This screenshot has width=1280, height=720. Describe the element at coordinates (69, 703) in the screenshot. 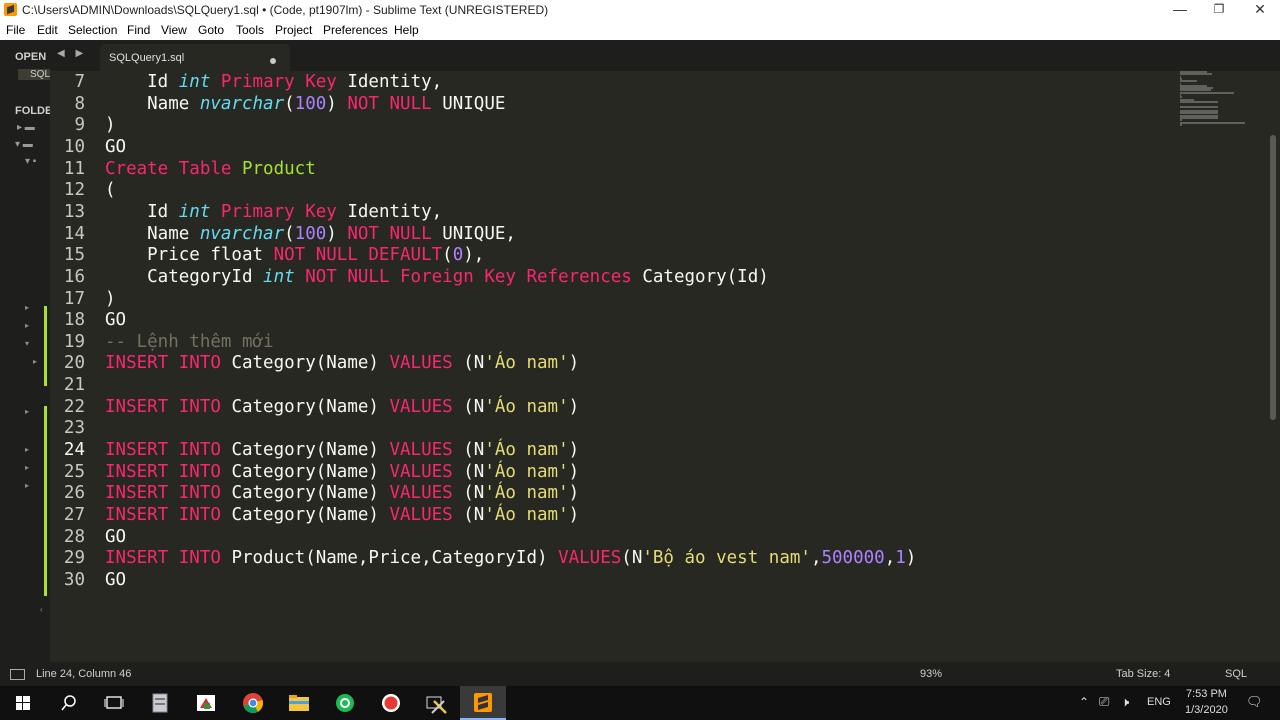

I see `search-icon` at that location.